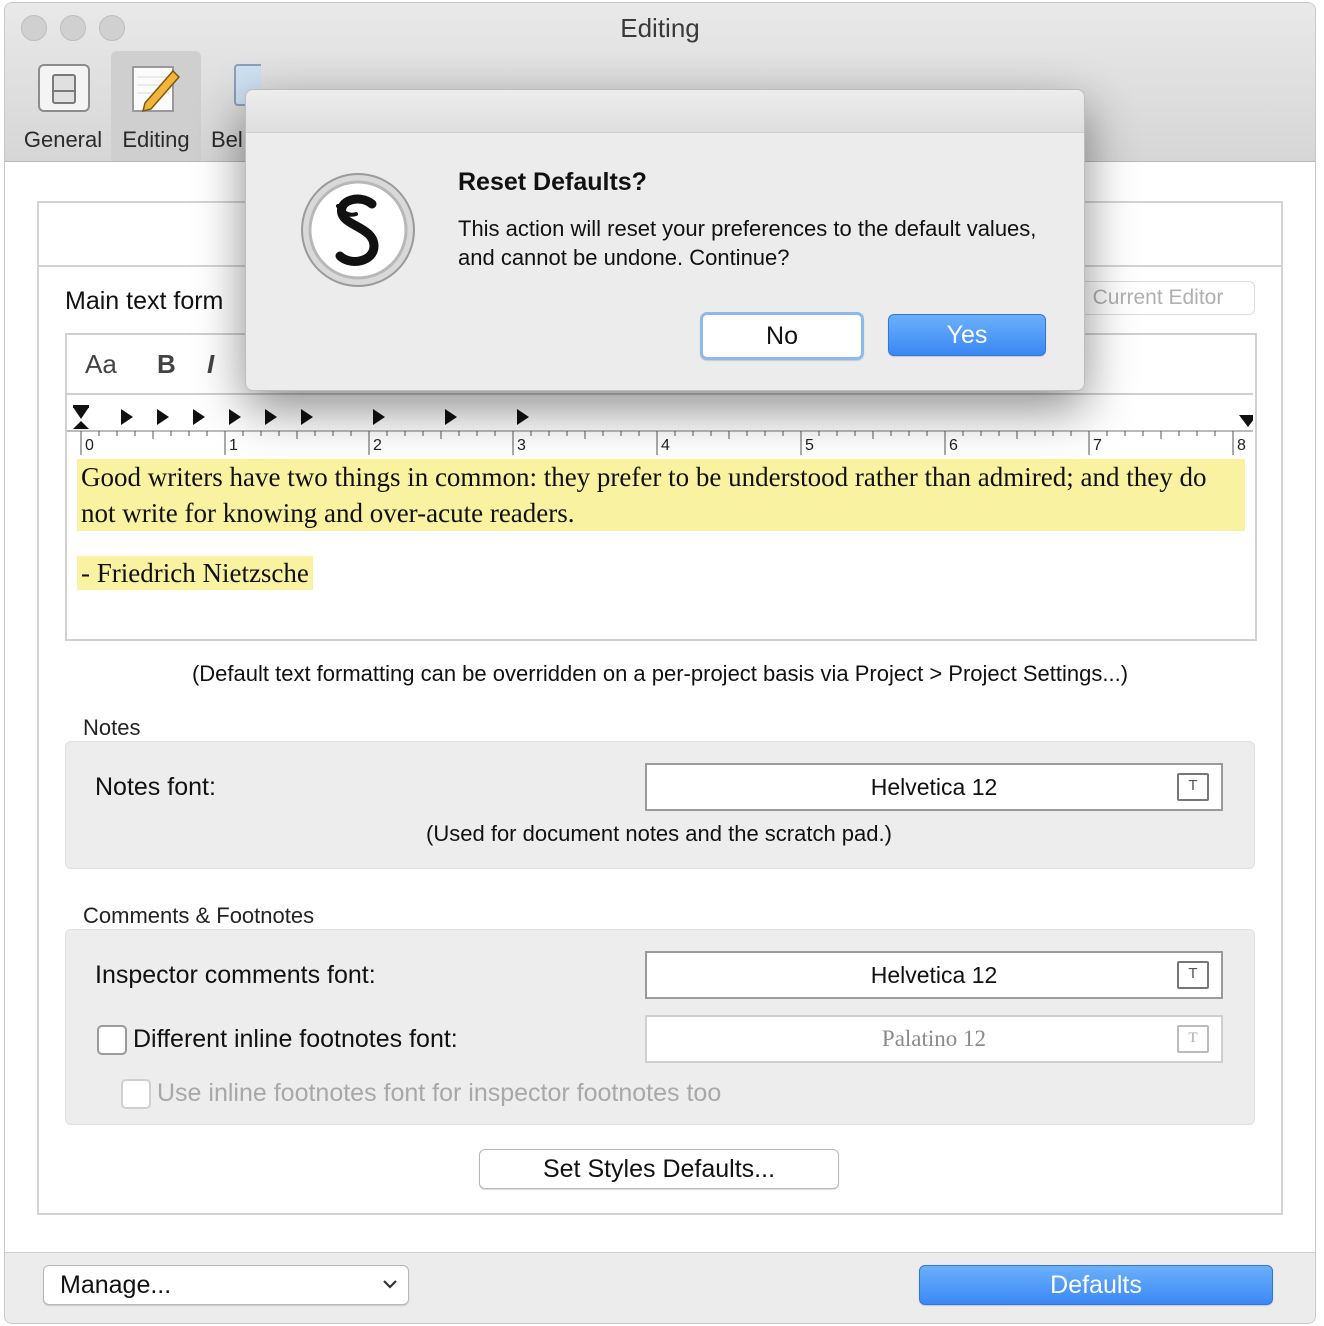 The width and height of the screenshot is (1324, 1326). Describe the element at coordinates (377, 445) in the screenshot. I see `ruler-label: 2` at that location.